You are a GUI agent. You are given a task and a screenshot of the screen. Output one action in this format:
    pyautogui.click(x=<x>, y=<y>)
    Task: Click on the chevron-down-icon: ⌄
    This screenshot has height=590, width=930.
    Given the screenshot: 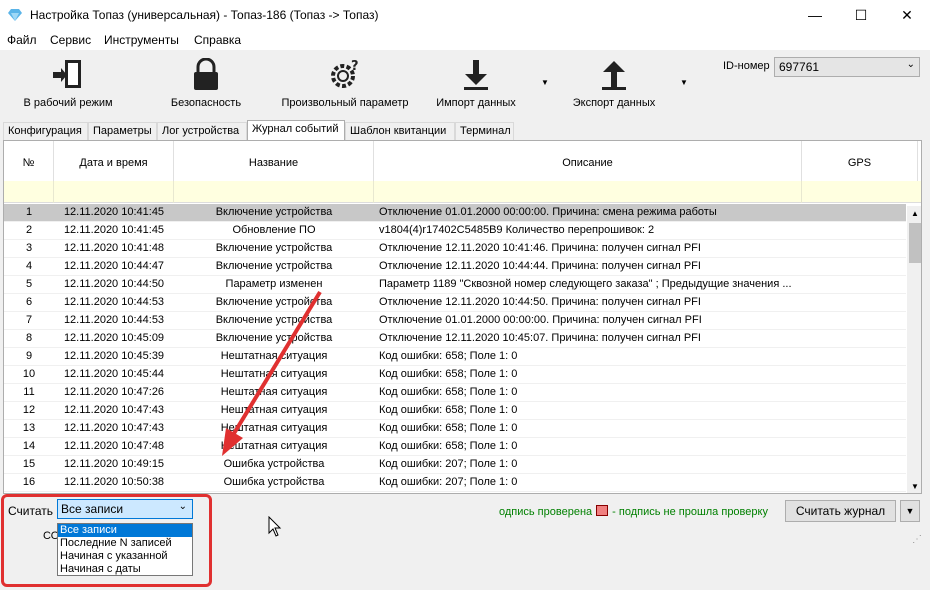 What is the action you would take?
    pyautogui.click(x=910, y=64)
    